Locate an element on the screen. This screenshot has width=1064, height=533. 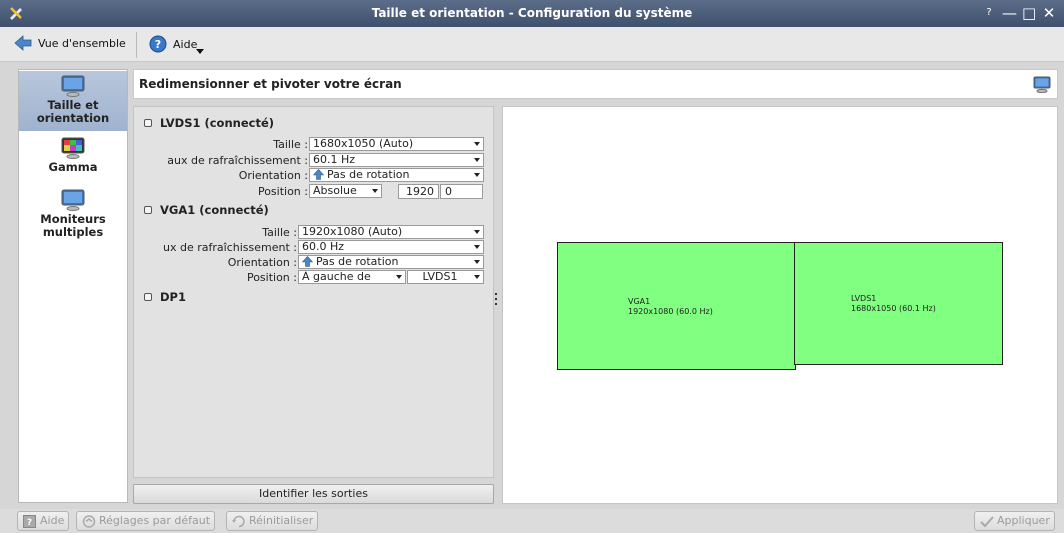
size-value: 1920x1080 (Auto) is located at coordinates (352, 231).